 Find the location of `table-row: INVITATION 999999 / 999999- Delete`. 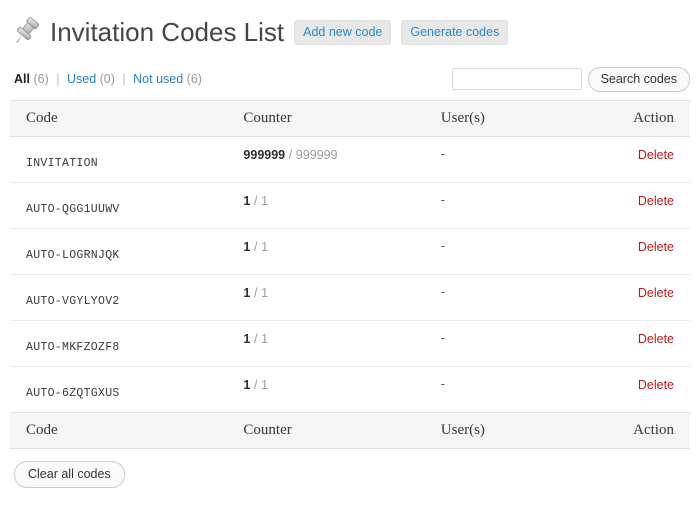

table-row: INVITATION 999999 / 999999- Delete is located at coordinates (350, 159).